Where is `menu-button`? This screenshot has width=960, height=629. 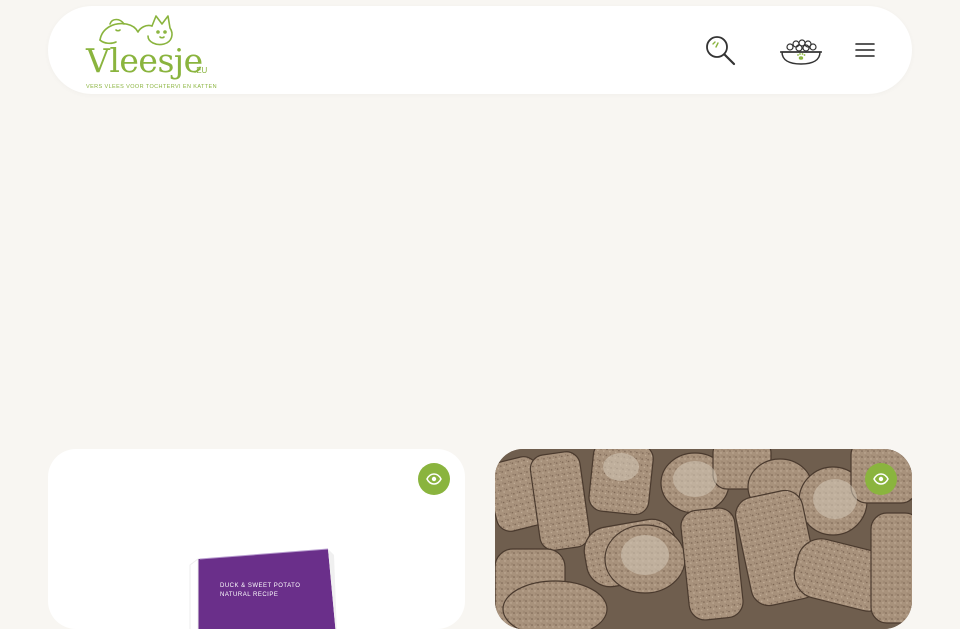
menu-button is located at coordinates (865, 50).